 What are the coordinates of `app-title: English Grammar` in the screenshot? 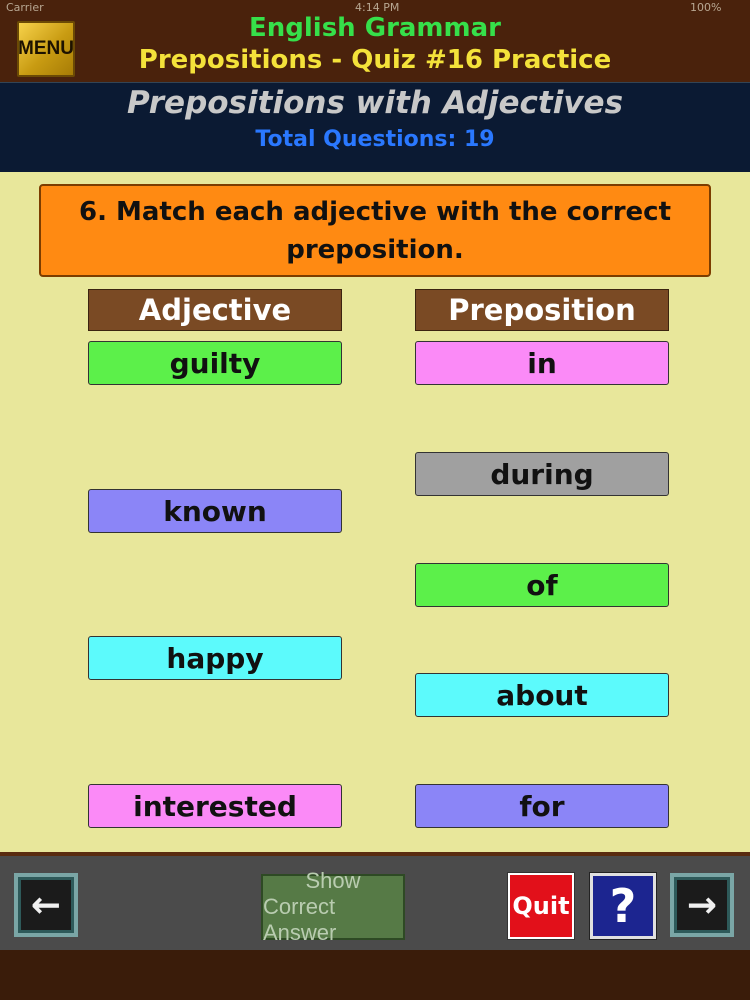 It's located at (374, 28).